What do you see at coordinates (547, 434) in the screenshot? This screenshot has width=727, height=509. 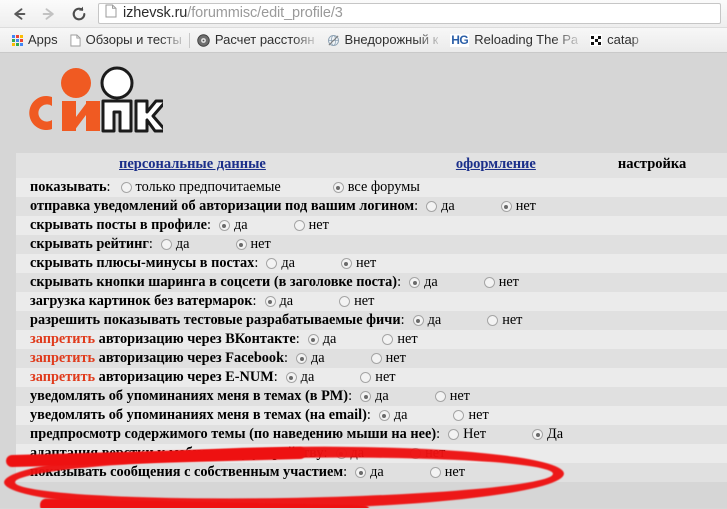 I see `radio-option: Да` at bounding box center [547, 434].